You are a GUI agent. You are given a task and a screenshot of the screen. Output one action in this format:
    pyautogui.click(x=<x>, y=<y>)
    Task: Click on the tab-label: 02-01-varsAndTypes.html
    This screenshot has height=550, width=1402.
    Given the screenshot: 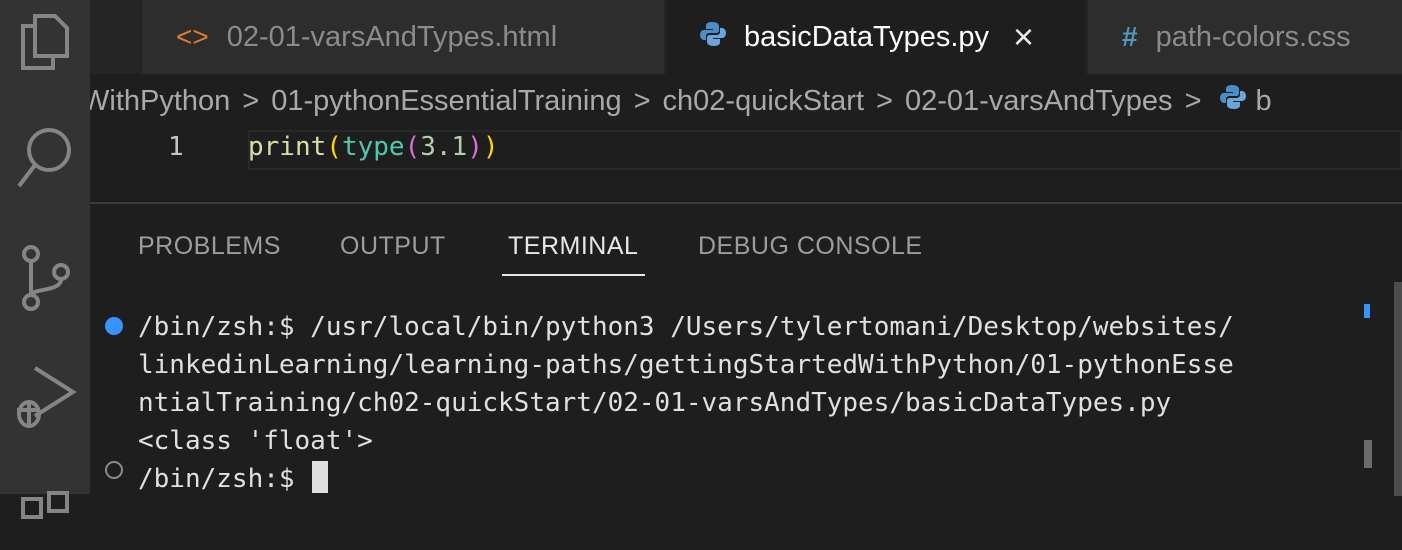 What is the action you would take?
    pyautogui.click(x=392, y=36)
    